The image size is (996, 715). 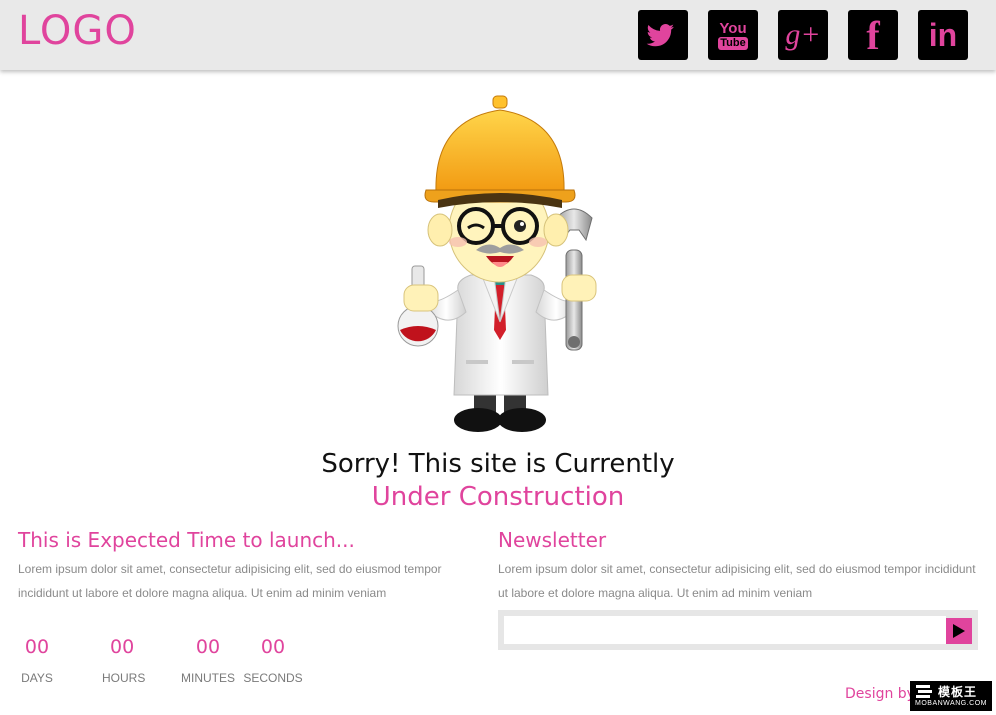 What do you see at coordinates (498, 464) in the screenshot?
I see `sorry-headline: Sorry! This site is Currently` at bounding box center [498, 464].